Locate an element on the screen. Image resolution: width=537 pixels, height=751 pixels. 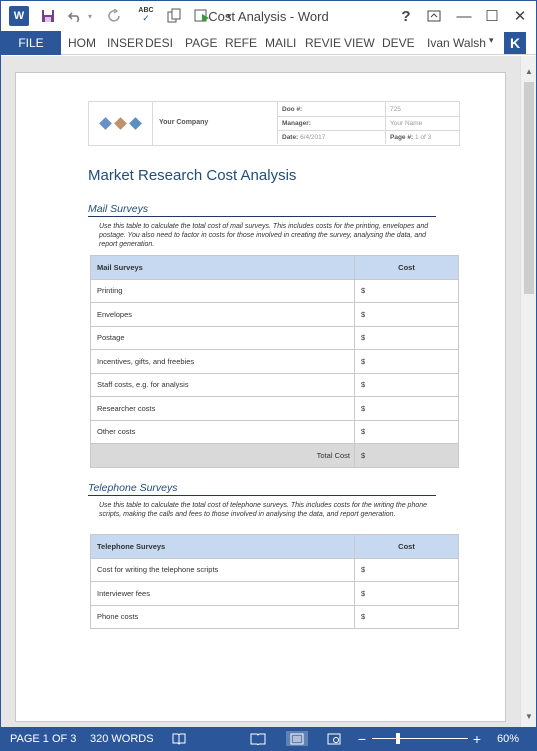
zoom-slider-track is located at coordinates (420, 738).